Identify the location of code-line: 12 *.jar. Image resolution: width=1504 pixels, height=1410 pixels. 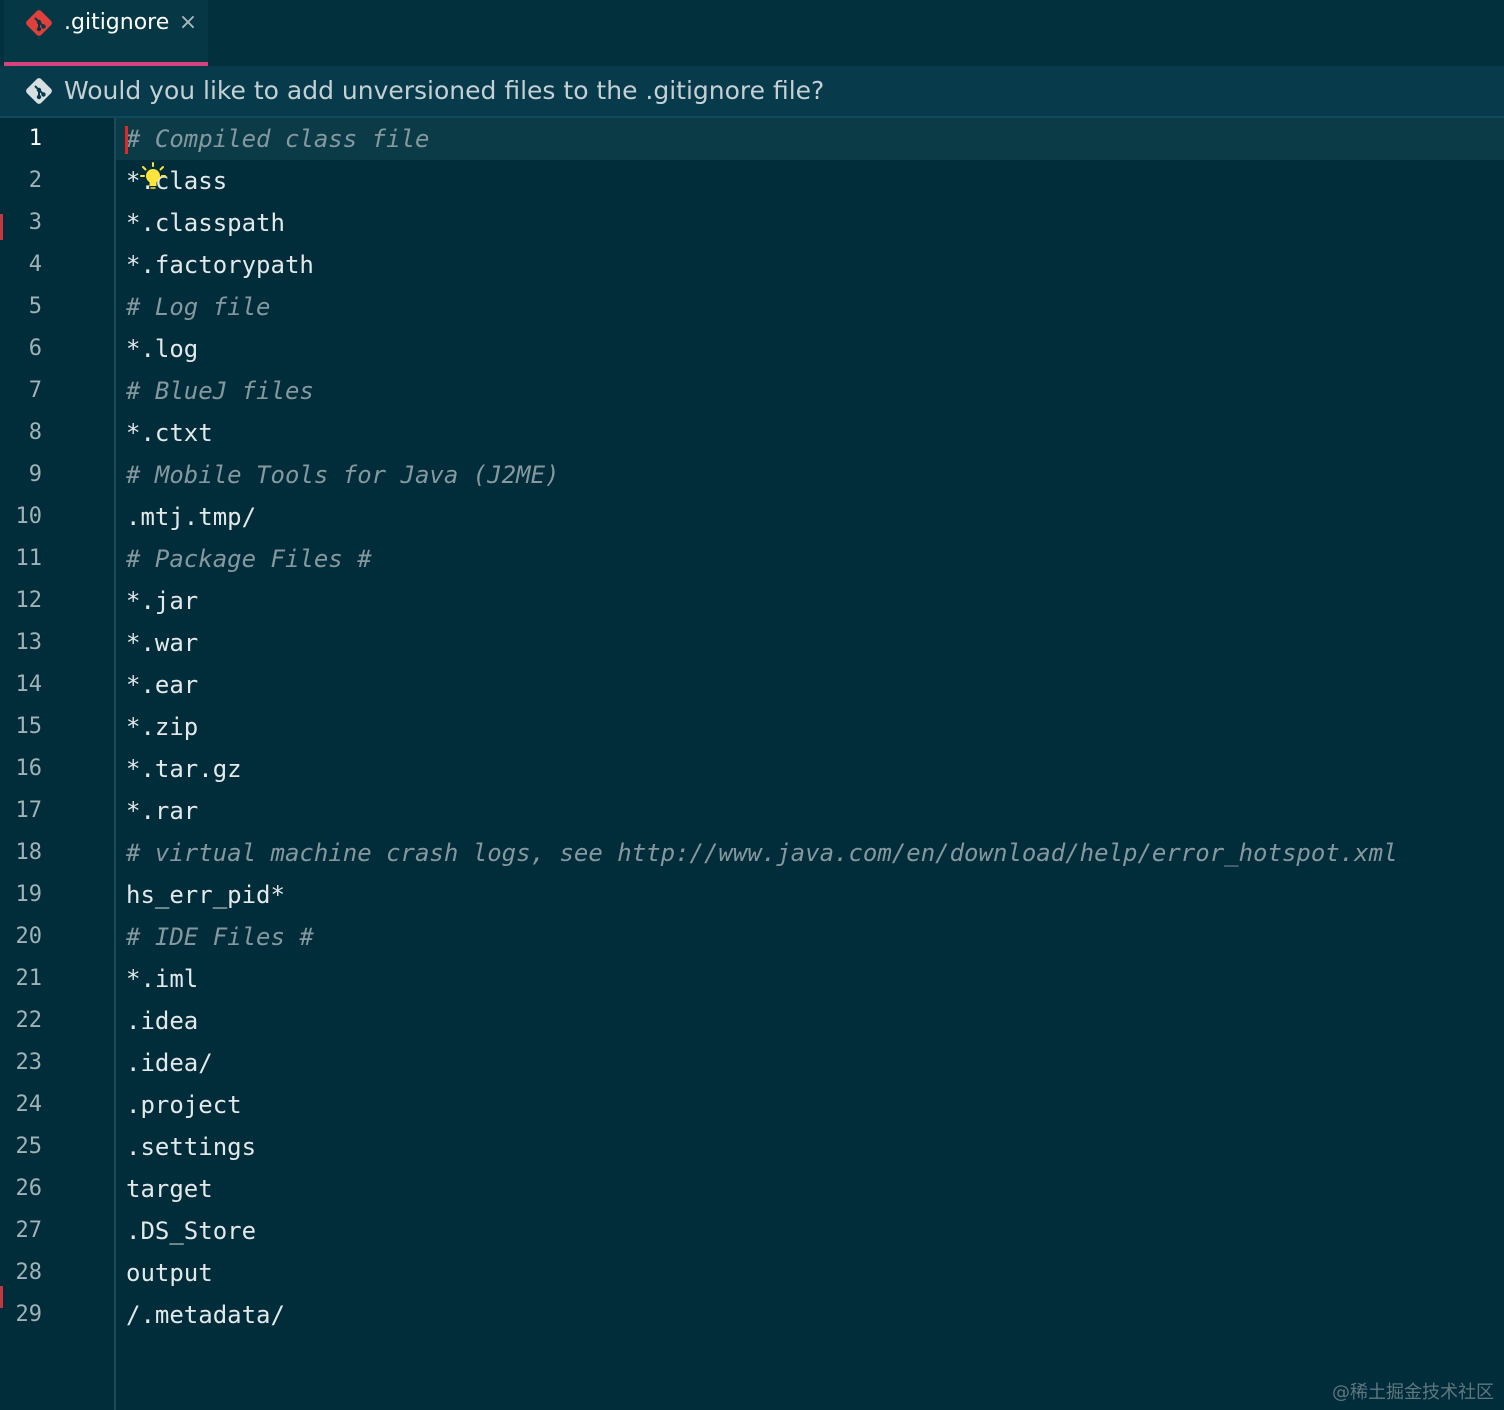
(752, 601).